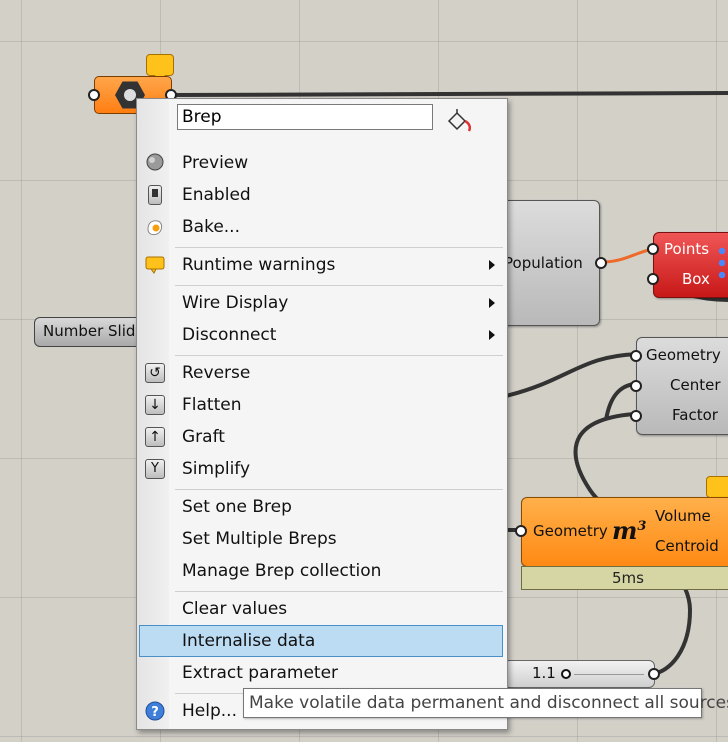  I want to click on simplify-icon: Y, so click(155, 469).